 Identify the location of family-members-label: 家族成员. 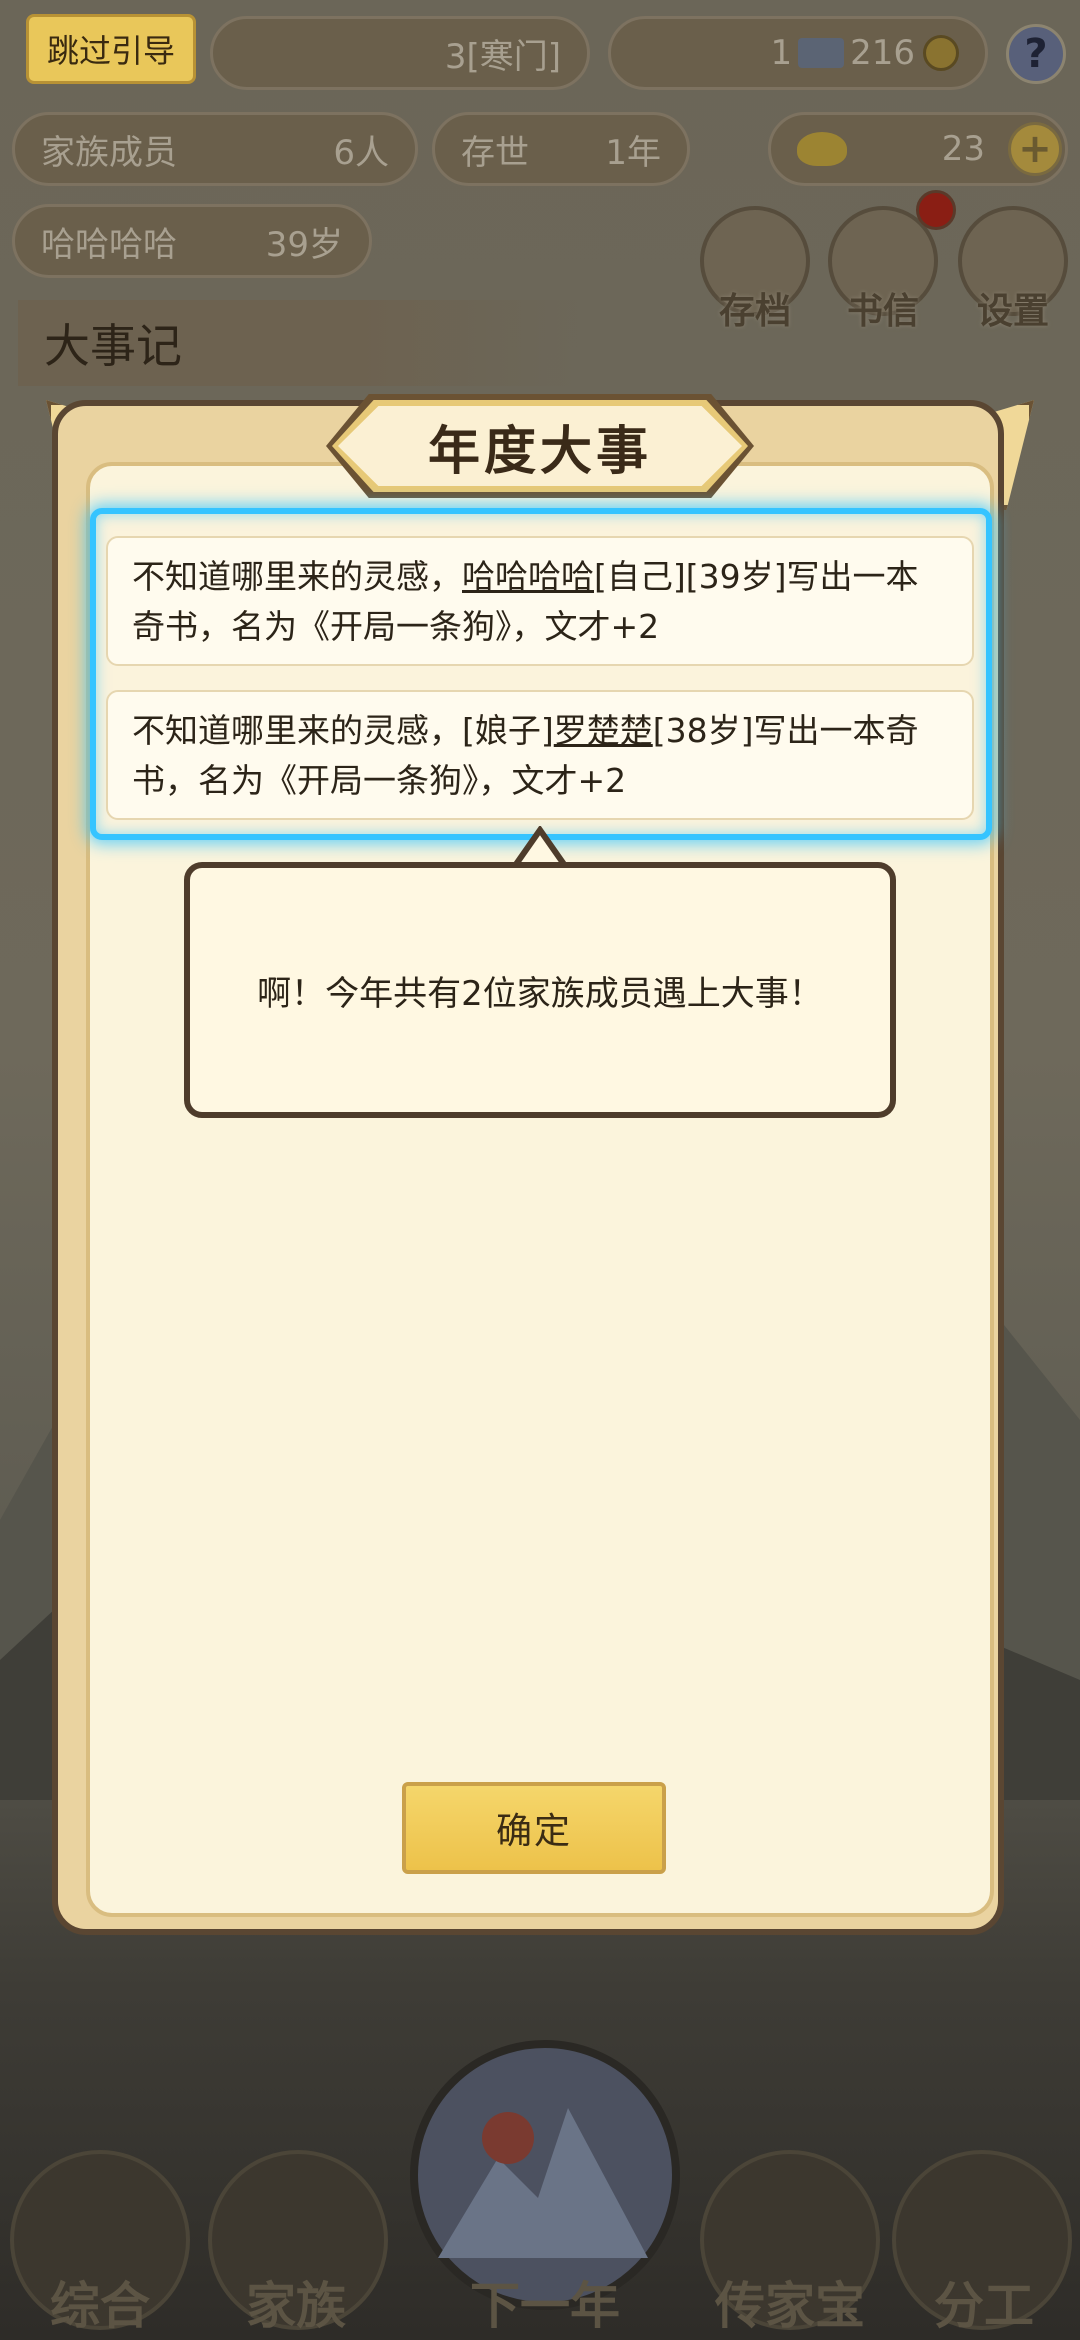
(109, 152).